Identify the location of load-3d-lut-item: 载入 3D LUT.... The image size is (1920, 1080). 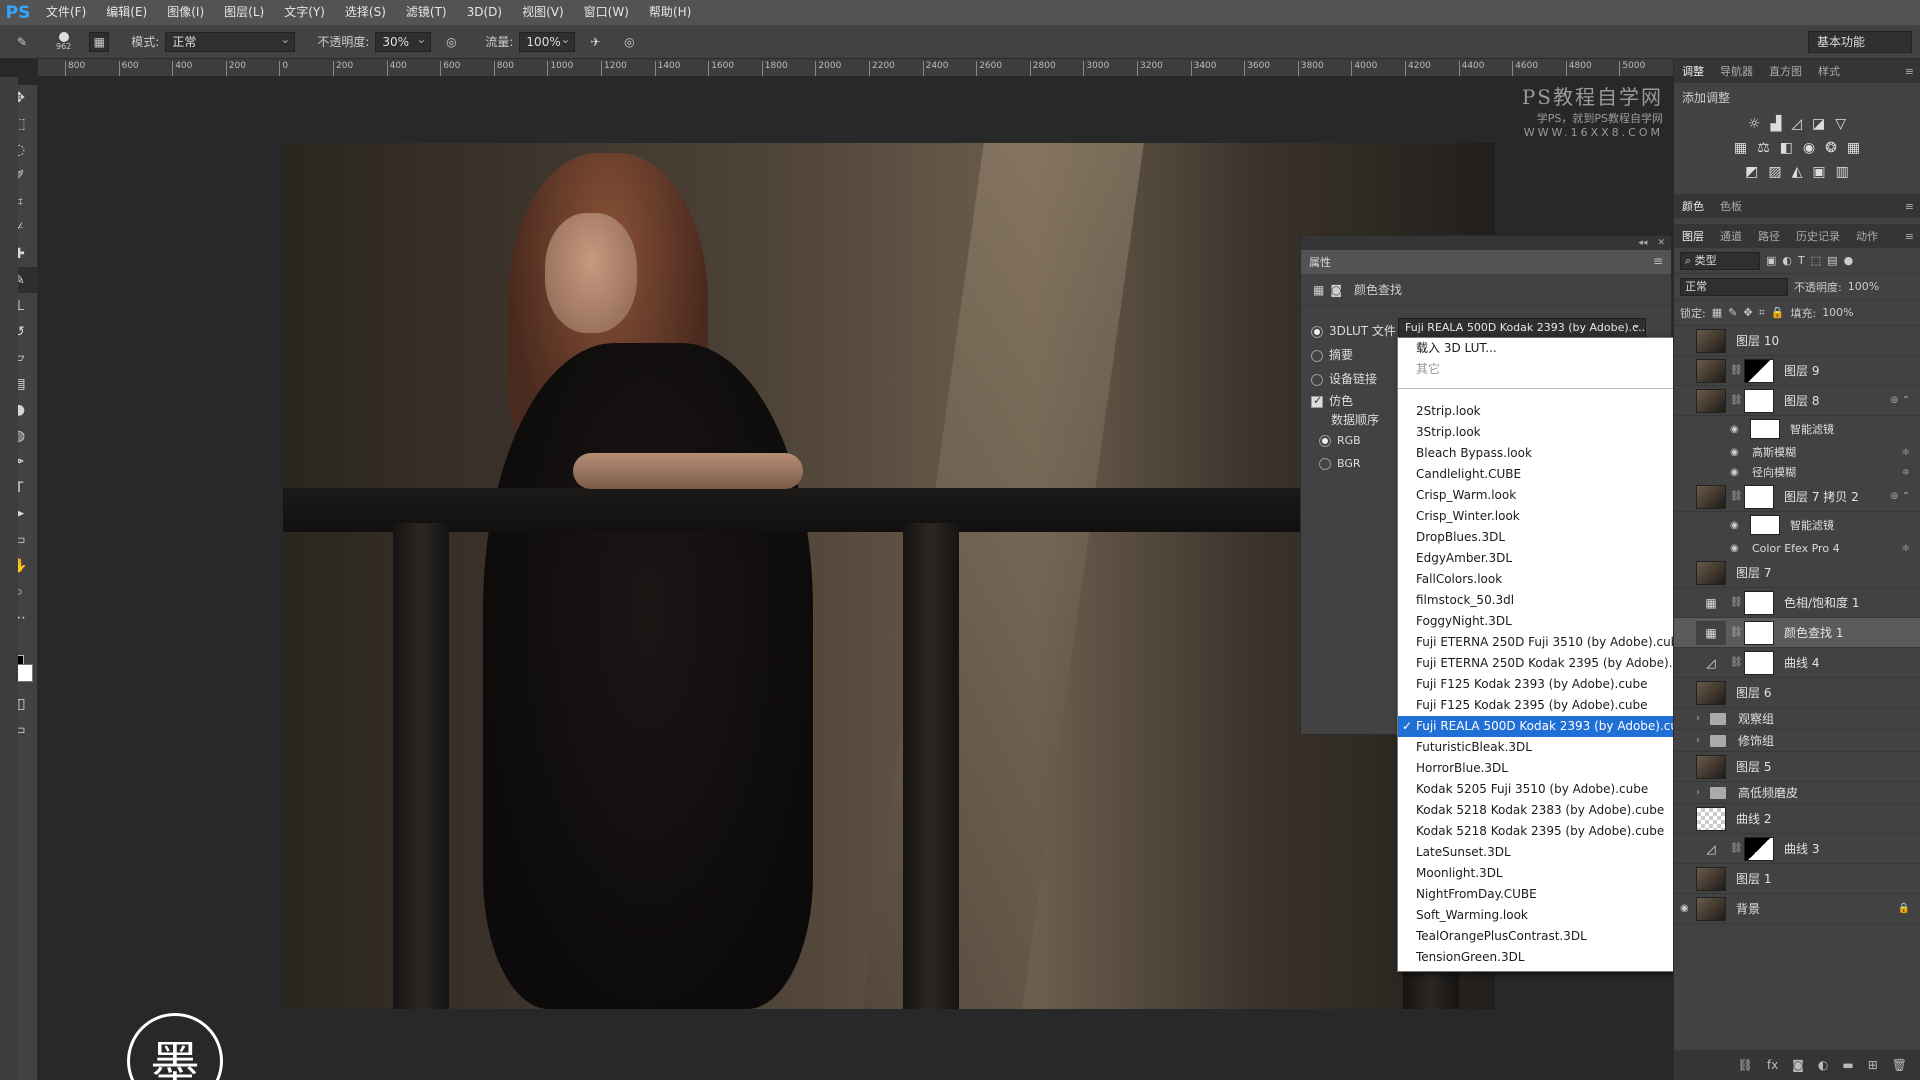
(1549, 348).